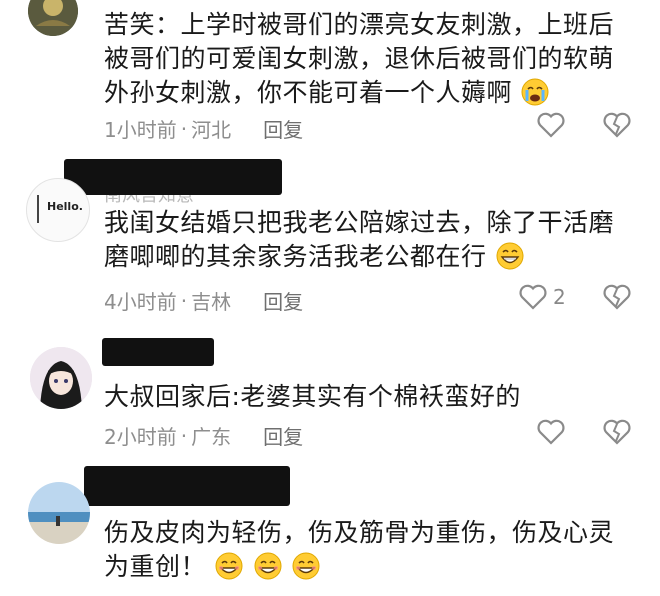 This screenshot has height=596, width=660. I want to click on comment-text: 伤及皮肉为轻伤，伤及筋骨为重伤，伤及心灵 为重创！, so click(374, 550).